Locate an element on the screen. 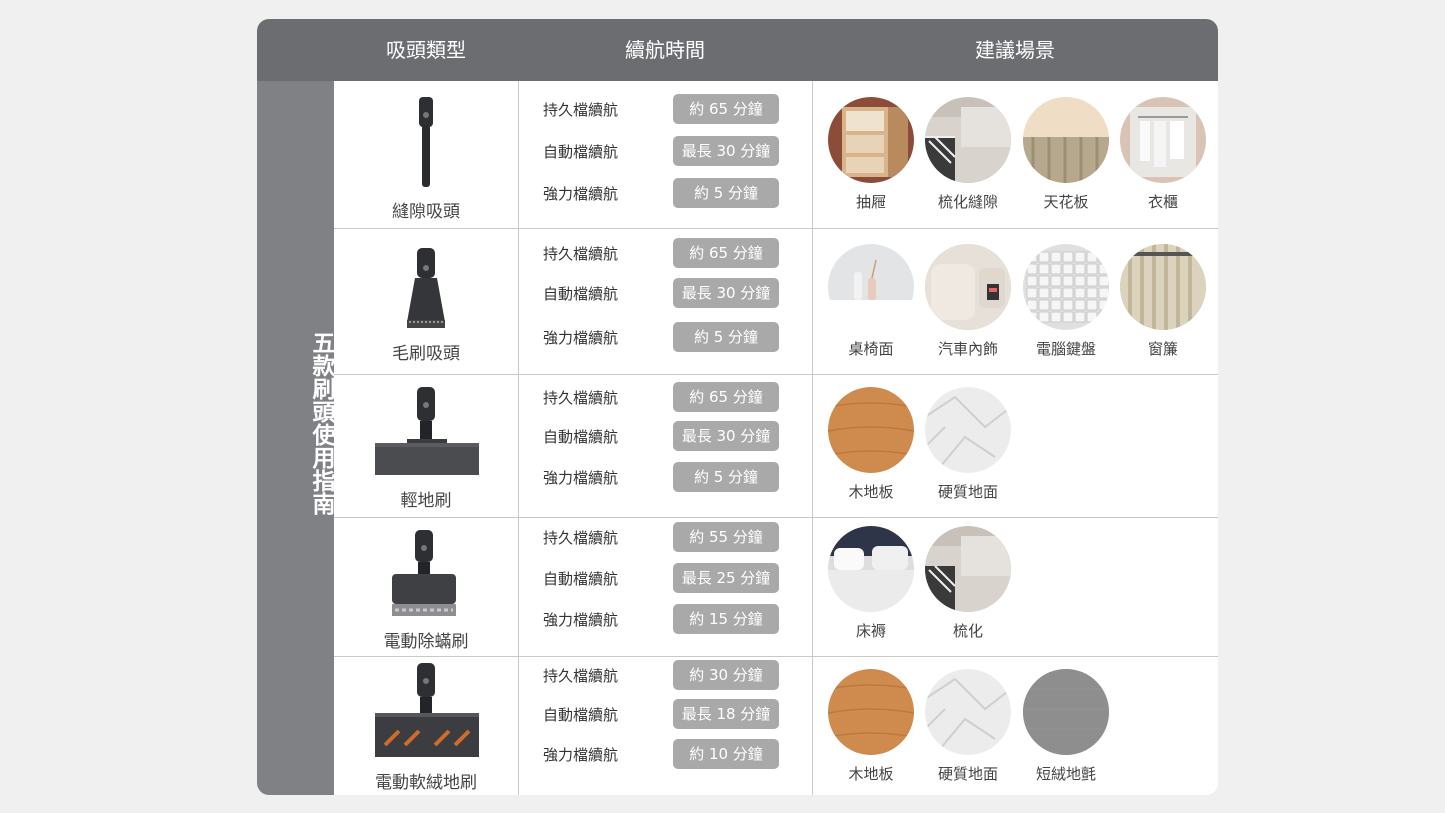 The height and width of the screenshot is (813, 1445). crevice-nozzle-icon is located at coordinates (426, 145).